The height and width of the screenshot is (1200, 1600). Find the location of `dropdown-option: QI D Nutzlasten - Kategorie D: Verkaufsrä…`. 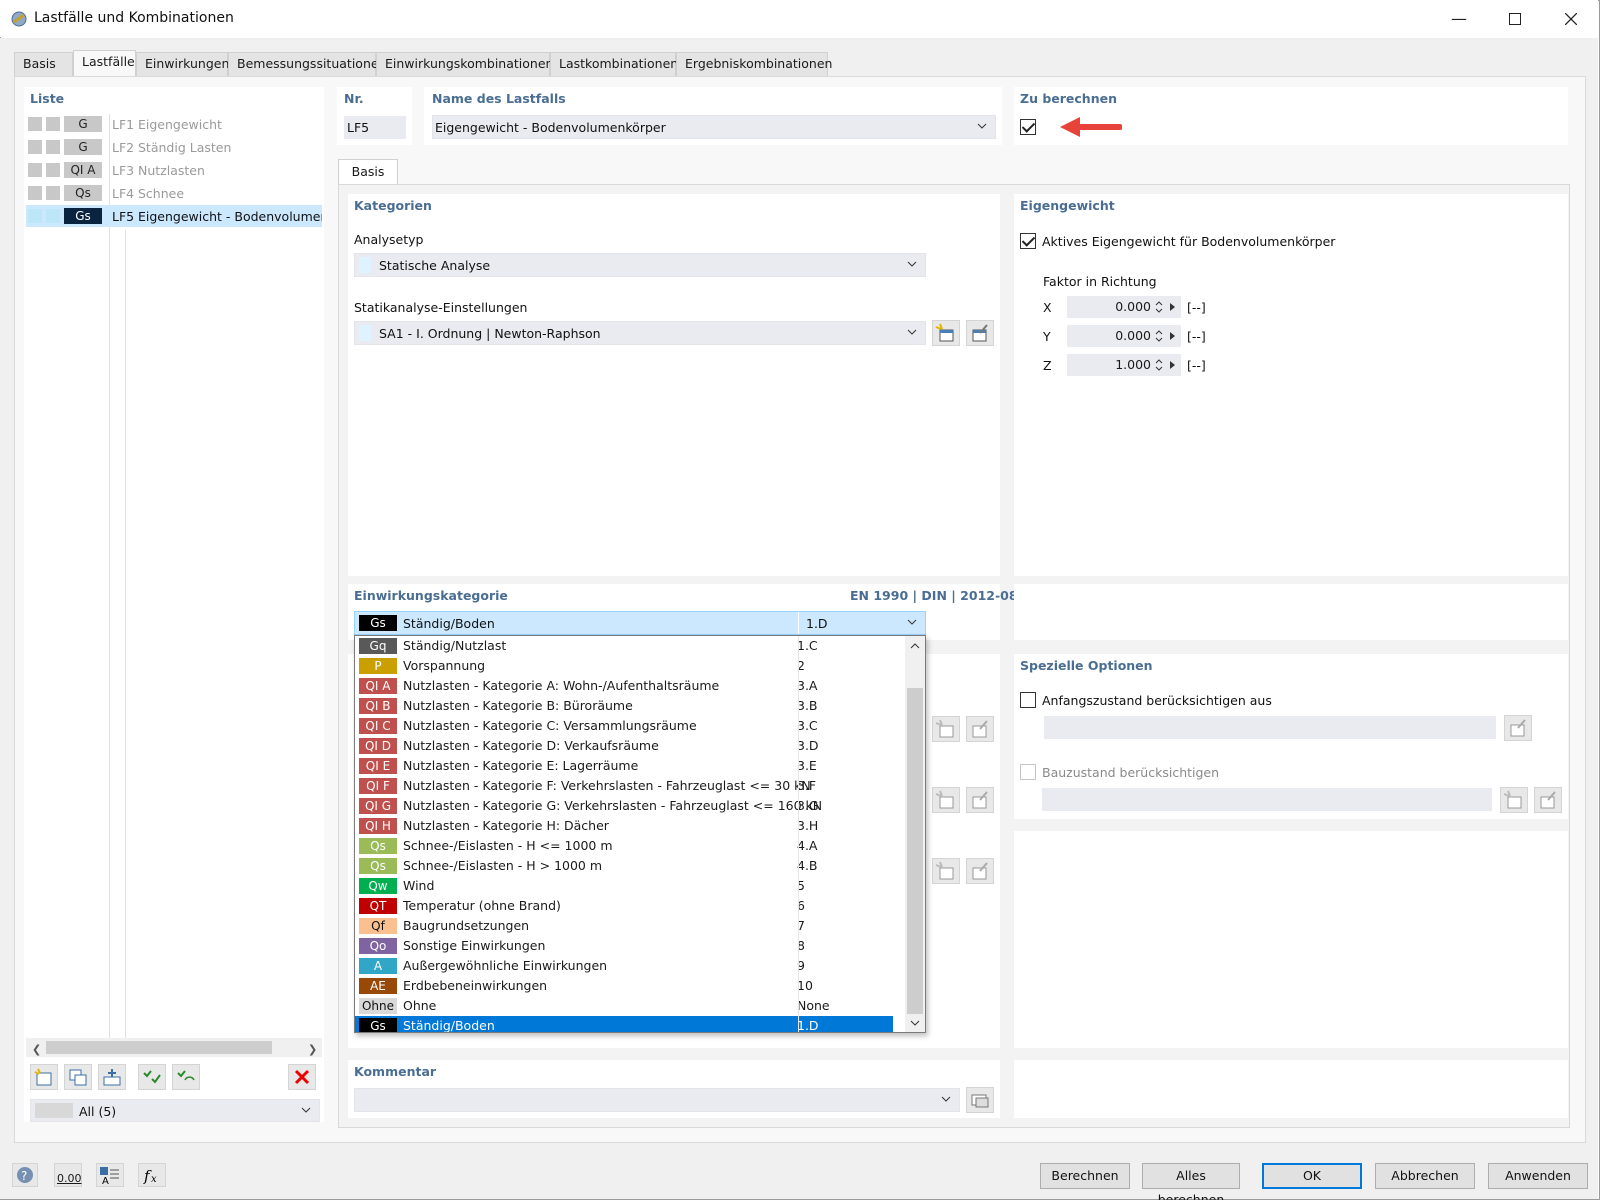

dropdown-option: QI D Nutzlasten - Kategorie D: Verkaufsrä… is located at coordinates (624, 746).